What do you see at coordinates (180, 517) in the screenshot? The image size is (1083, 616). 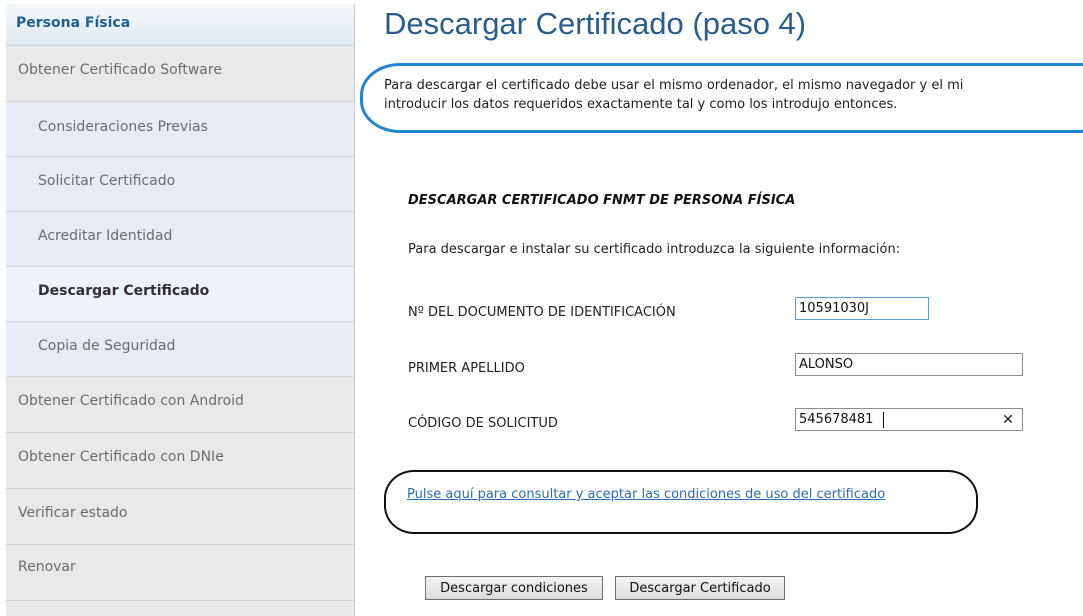 I see `sidebar-item-verificar-estado: Verificar estado` at bounding box center [180, 517].